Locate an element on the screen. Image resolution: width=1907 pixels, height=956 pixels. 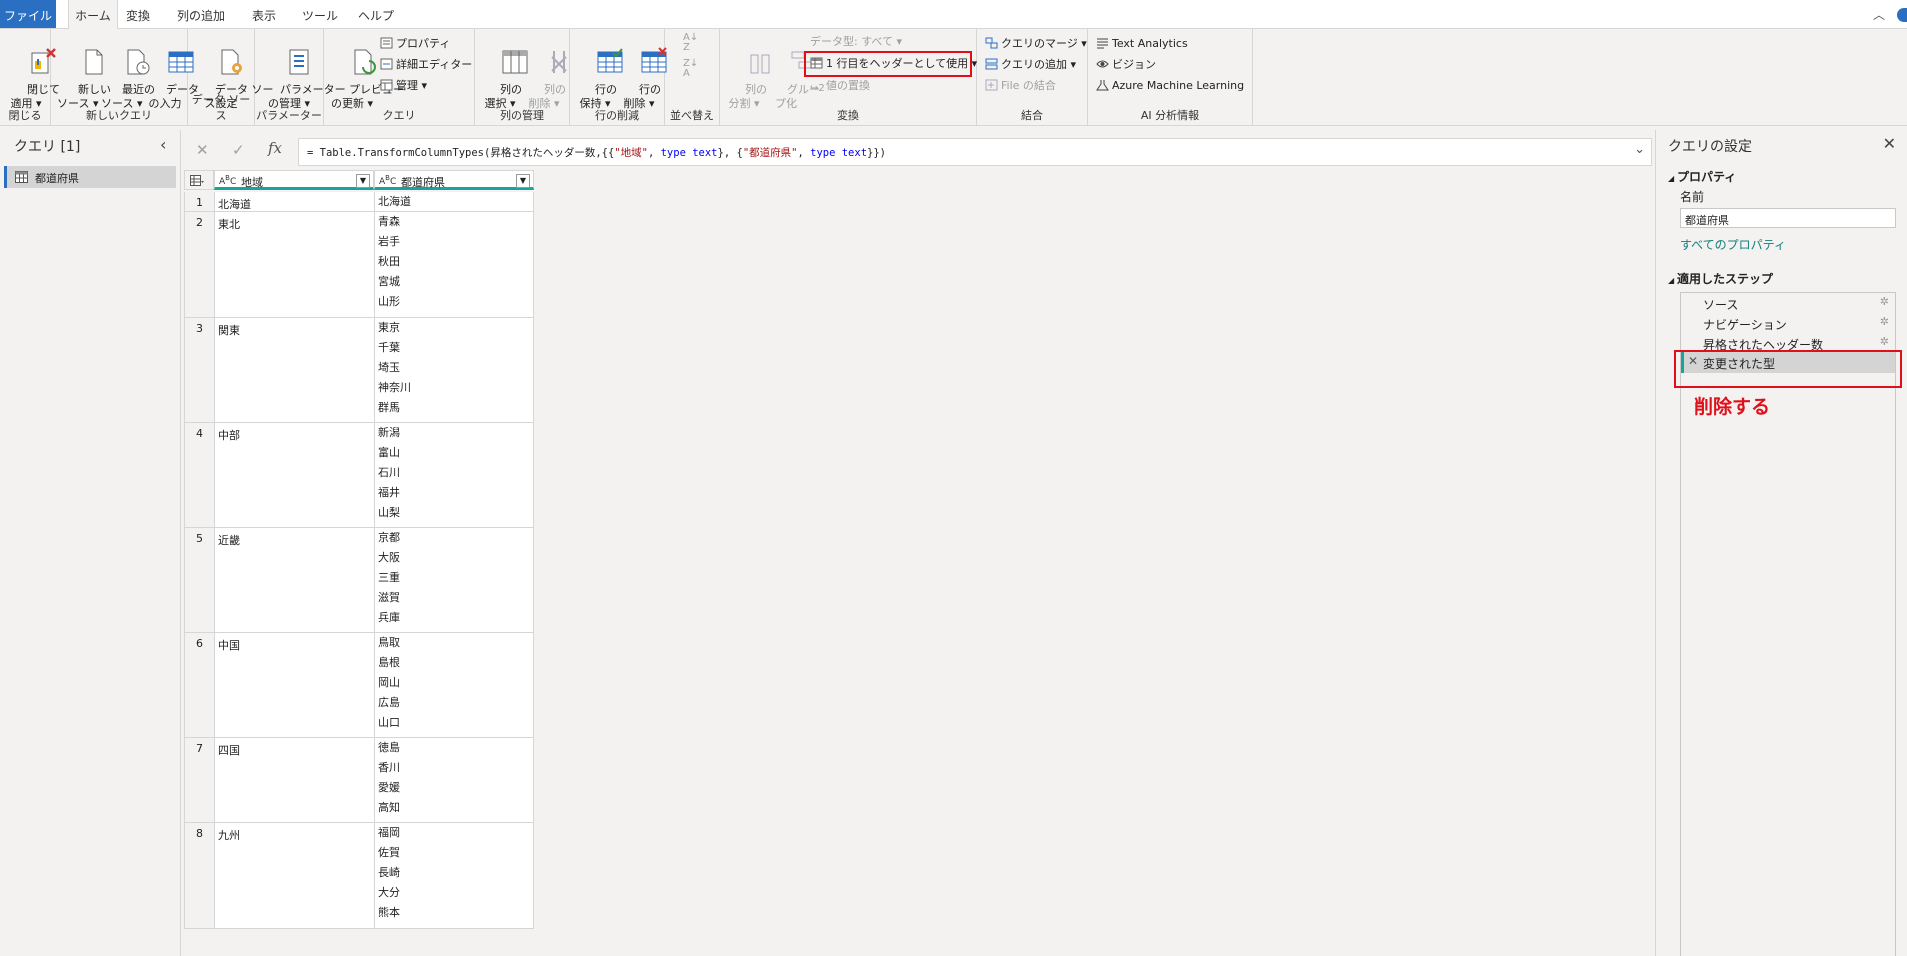
table-cell: 四国 is located at coordinates (294, 780).